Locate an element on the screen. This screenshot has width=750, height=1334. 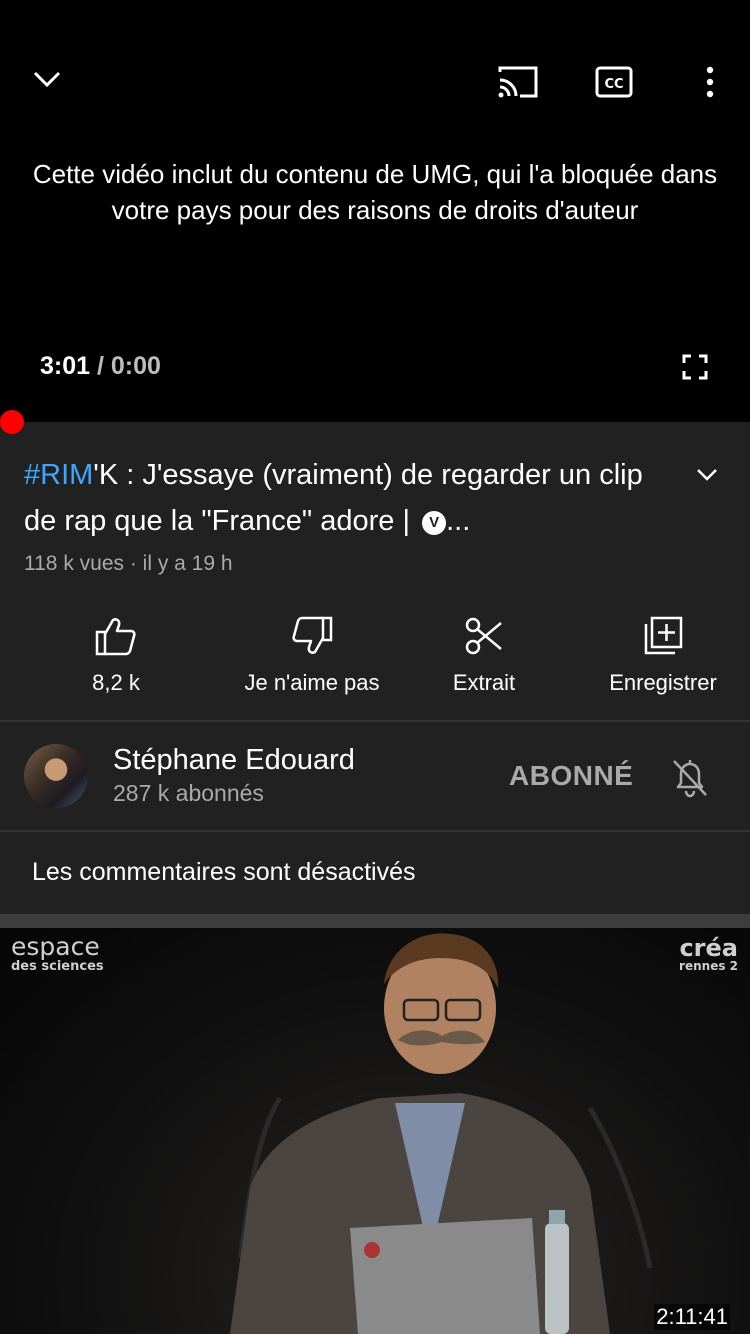
avatar is located at coordinates (56, 776).